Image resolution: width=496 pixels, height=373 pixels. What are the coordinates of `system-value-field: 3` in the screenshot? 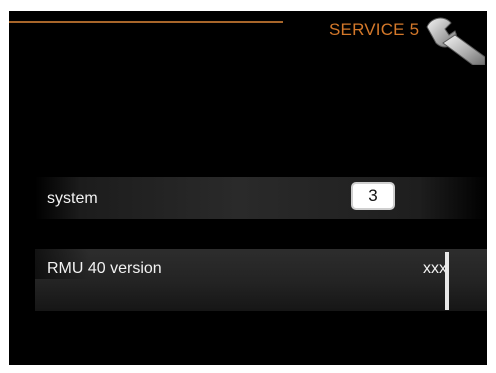 It's located at (373, 196).